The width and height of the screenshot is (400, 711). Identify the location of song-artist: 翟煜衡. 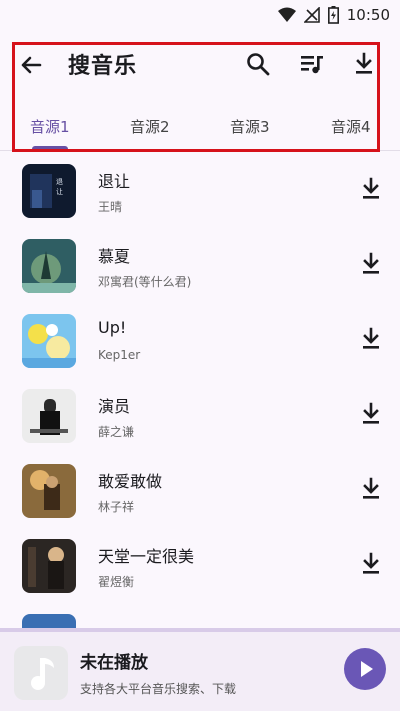
(116, 582).